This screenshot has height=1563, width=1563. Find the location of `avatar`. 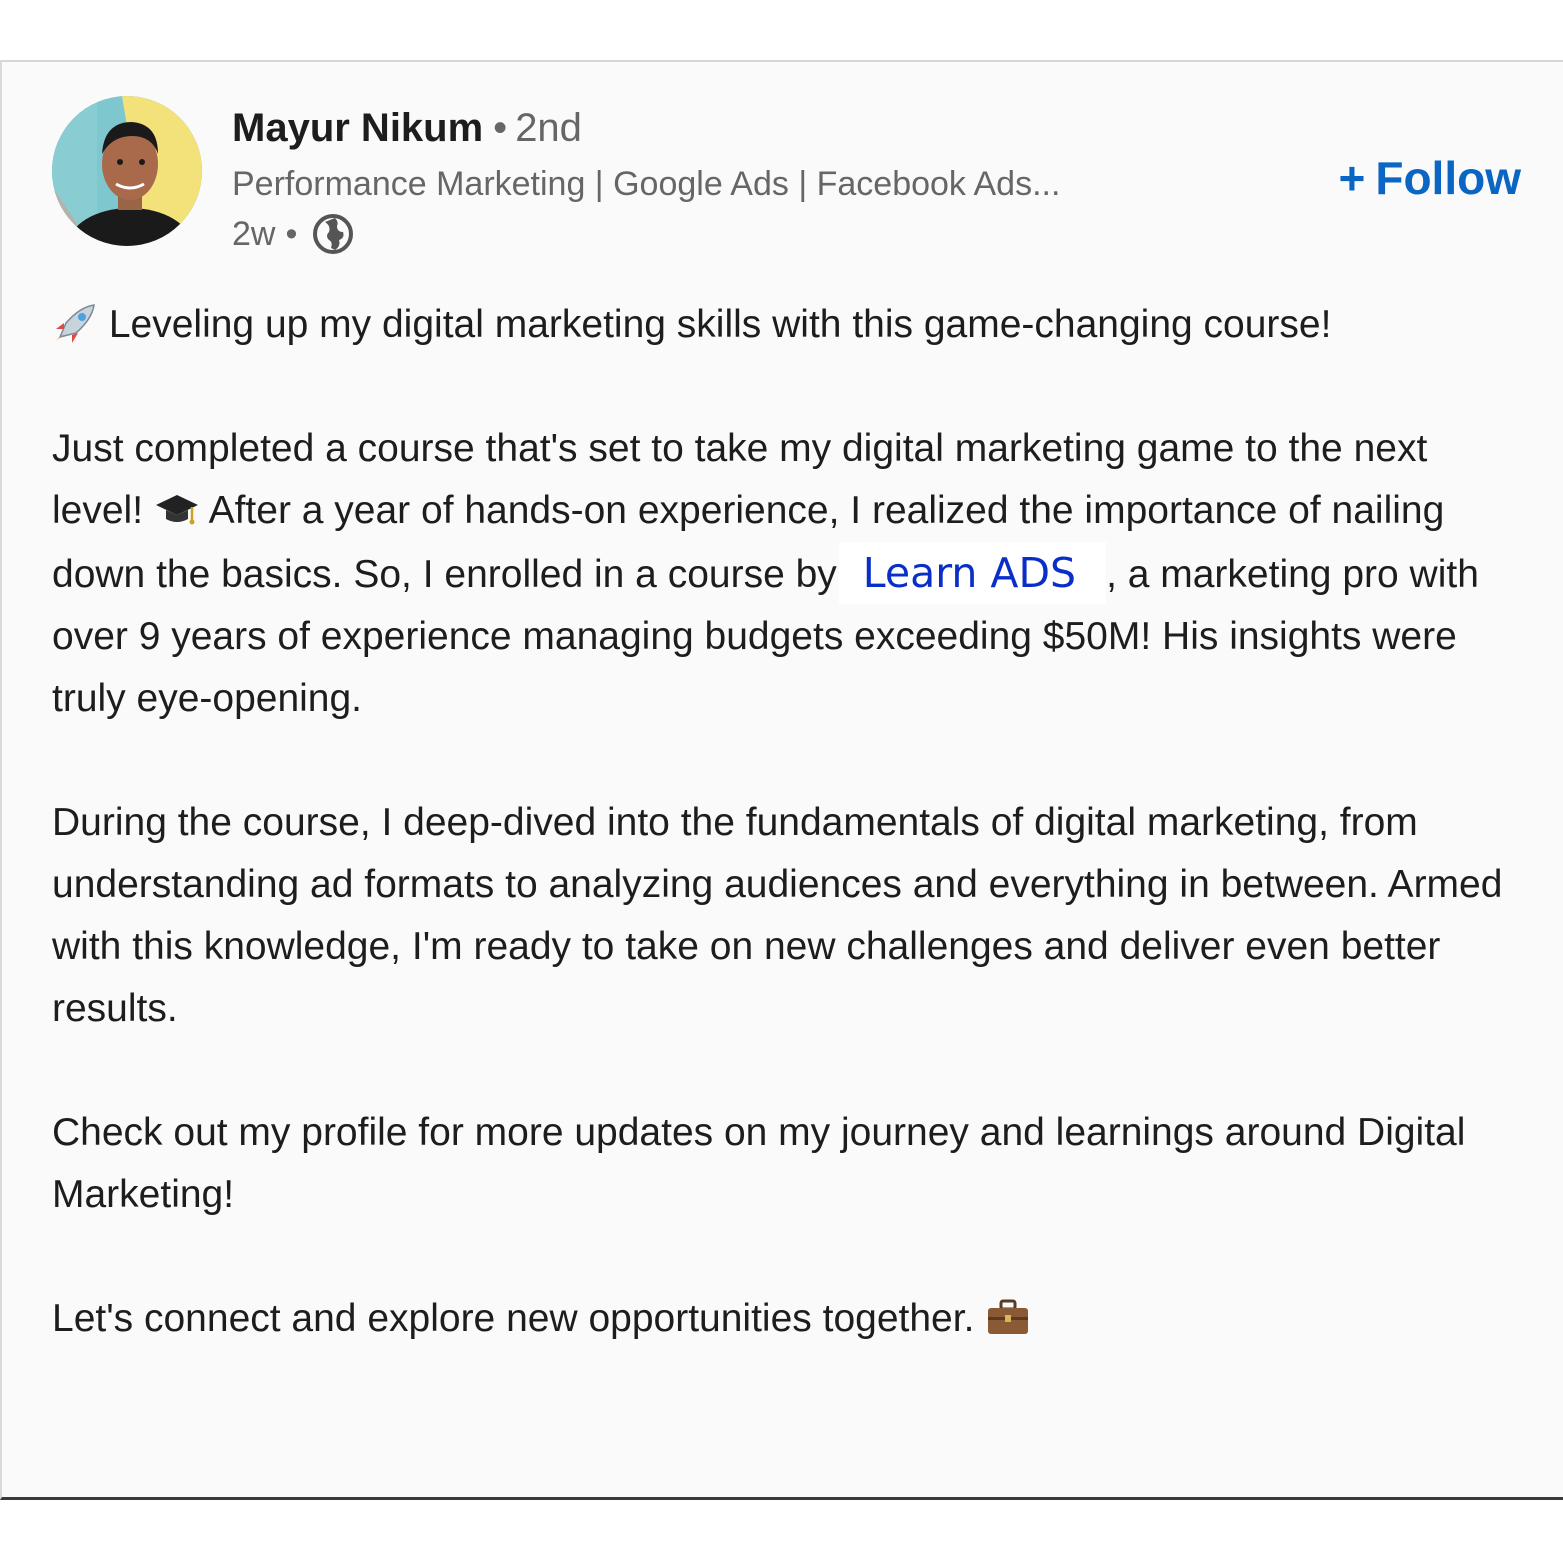

avatar is located at coordinates (127, 171).